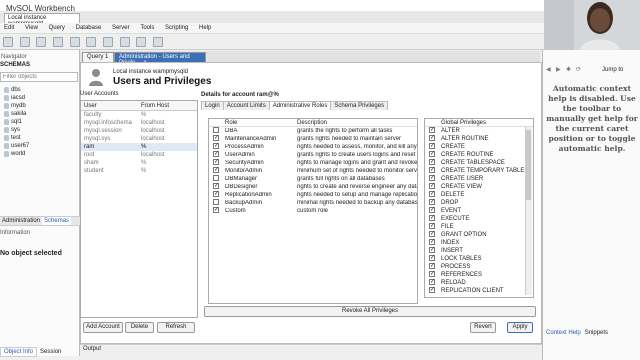 This screenshot has width=640, height=360. What do you see at coordinates (612, 70) in the screenshot?
I see `jump-to-dropdown: Jump to` at bounding box center [612, 70].